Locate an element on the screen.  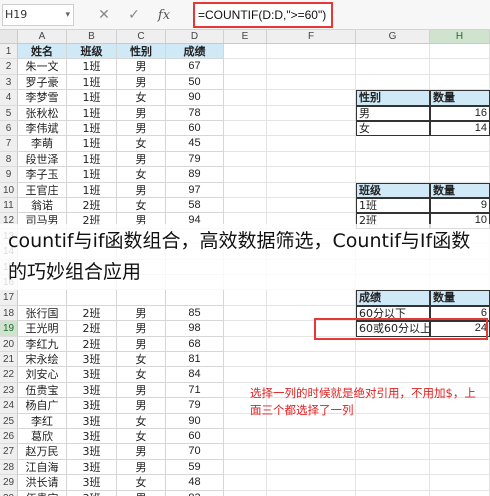
table-cell: 杨自广 is located at coordinates (42, 406).